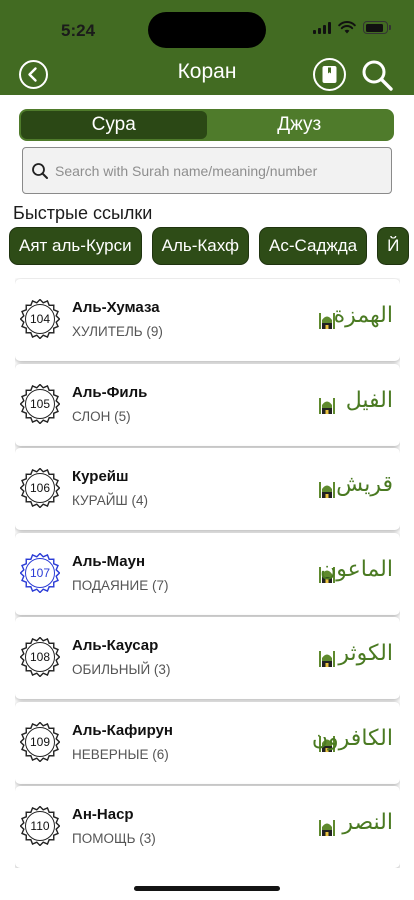 The height and width of the screenshot is (900, 414). I want to click on surah-card: 108 Аль-Каусар ОБИЛЬНЫЙ (3) الكوثر, so click(207, 658).